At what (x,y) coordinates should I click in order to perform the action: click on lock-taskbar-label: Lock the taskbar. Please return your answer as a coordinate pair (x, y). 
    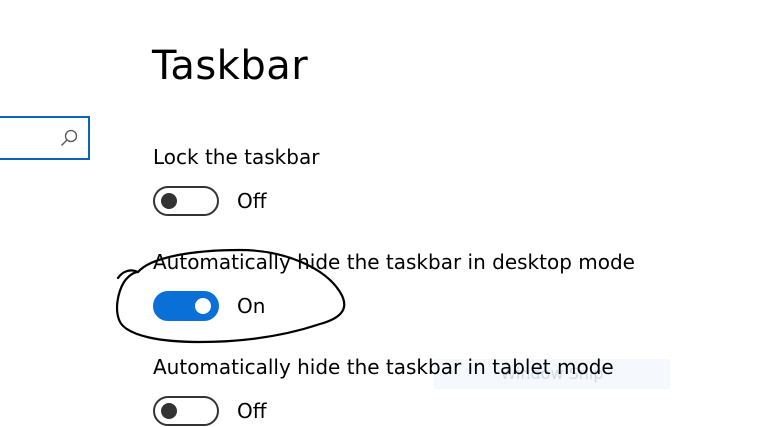
    Looking at the image, I should click on (236, 157).